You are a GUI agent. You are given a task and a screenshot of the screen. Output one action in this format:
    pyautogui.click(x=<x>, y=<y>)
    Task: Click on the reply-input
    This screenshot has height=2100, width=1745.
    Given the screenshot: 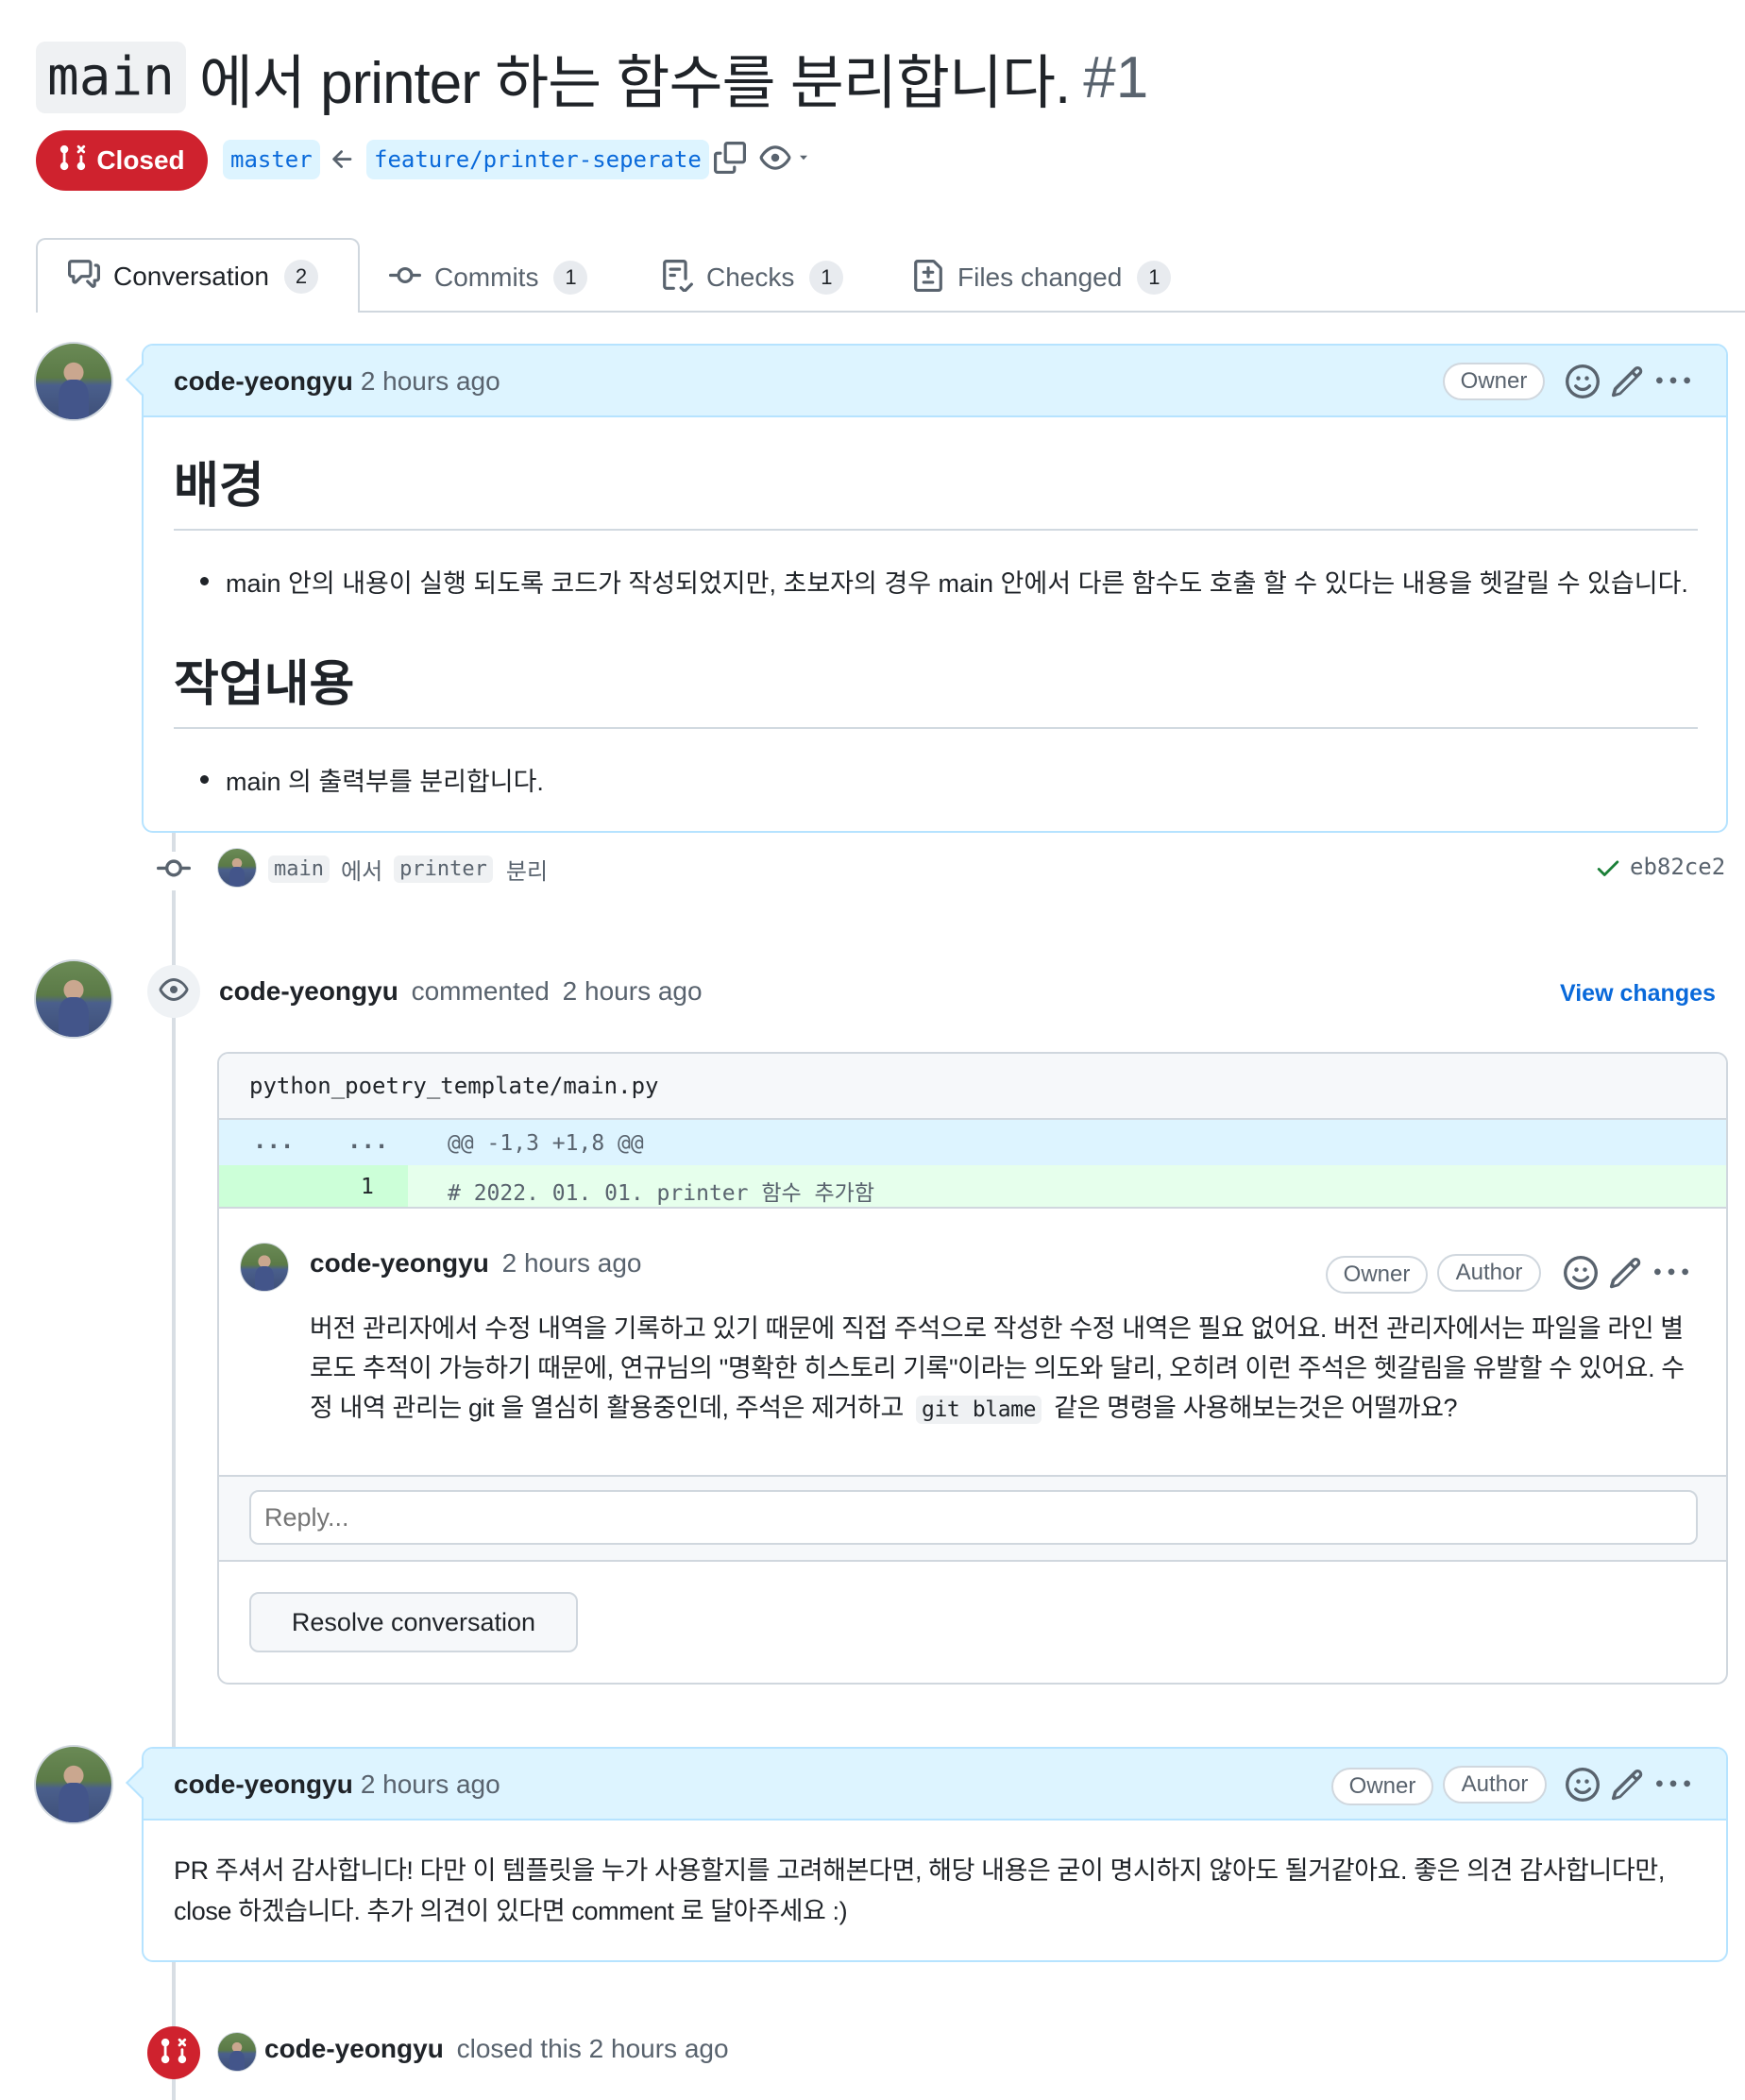 What is the action you would take?
    pyautogui.click(x=973, y=1517)
    